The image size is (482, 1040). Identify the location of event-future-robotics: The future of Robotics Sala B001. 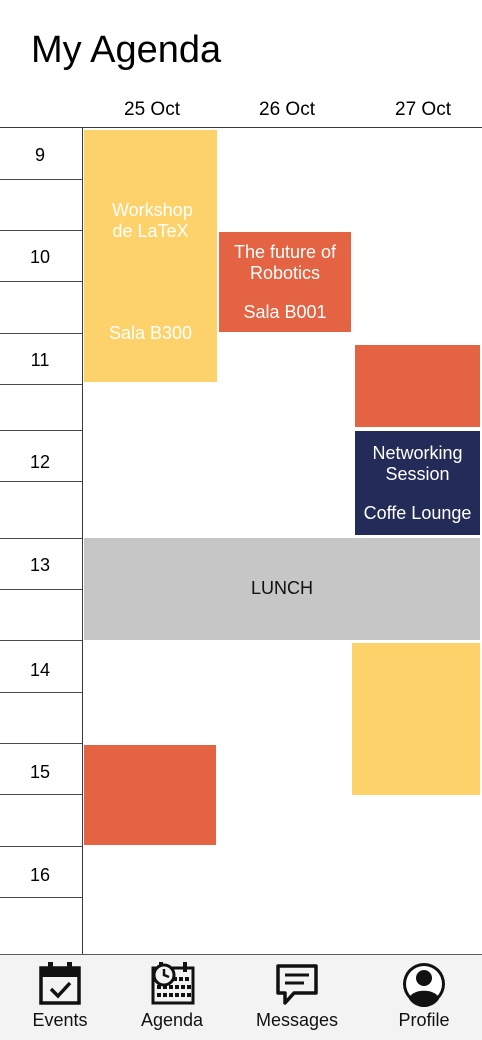
(285, 282).